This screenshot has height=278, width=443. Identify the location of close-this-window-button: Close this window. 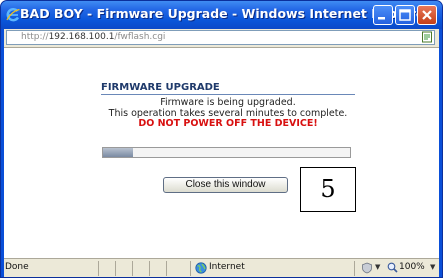
(225, 185).